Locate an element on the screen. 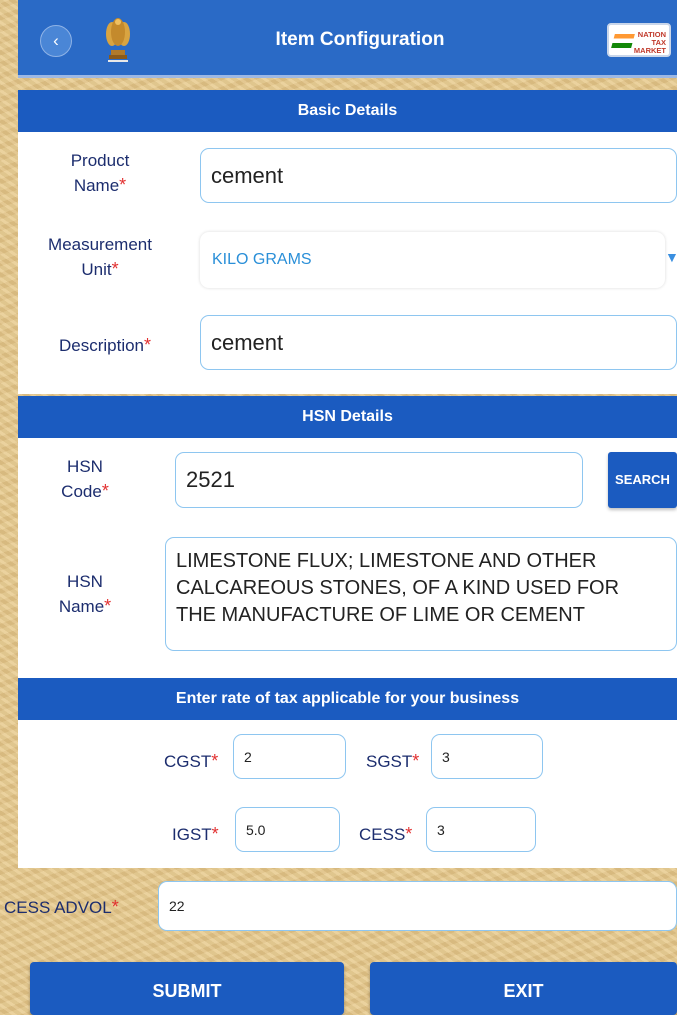 The width and height of the screenshot is (677, 1015). cess-advol-input is located at coordinates (417, 906).